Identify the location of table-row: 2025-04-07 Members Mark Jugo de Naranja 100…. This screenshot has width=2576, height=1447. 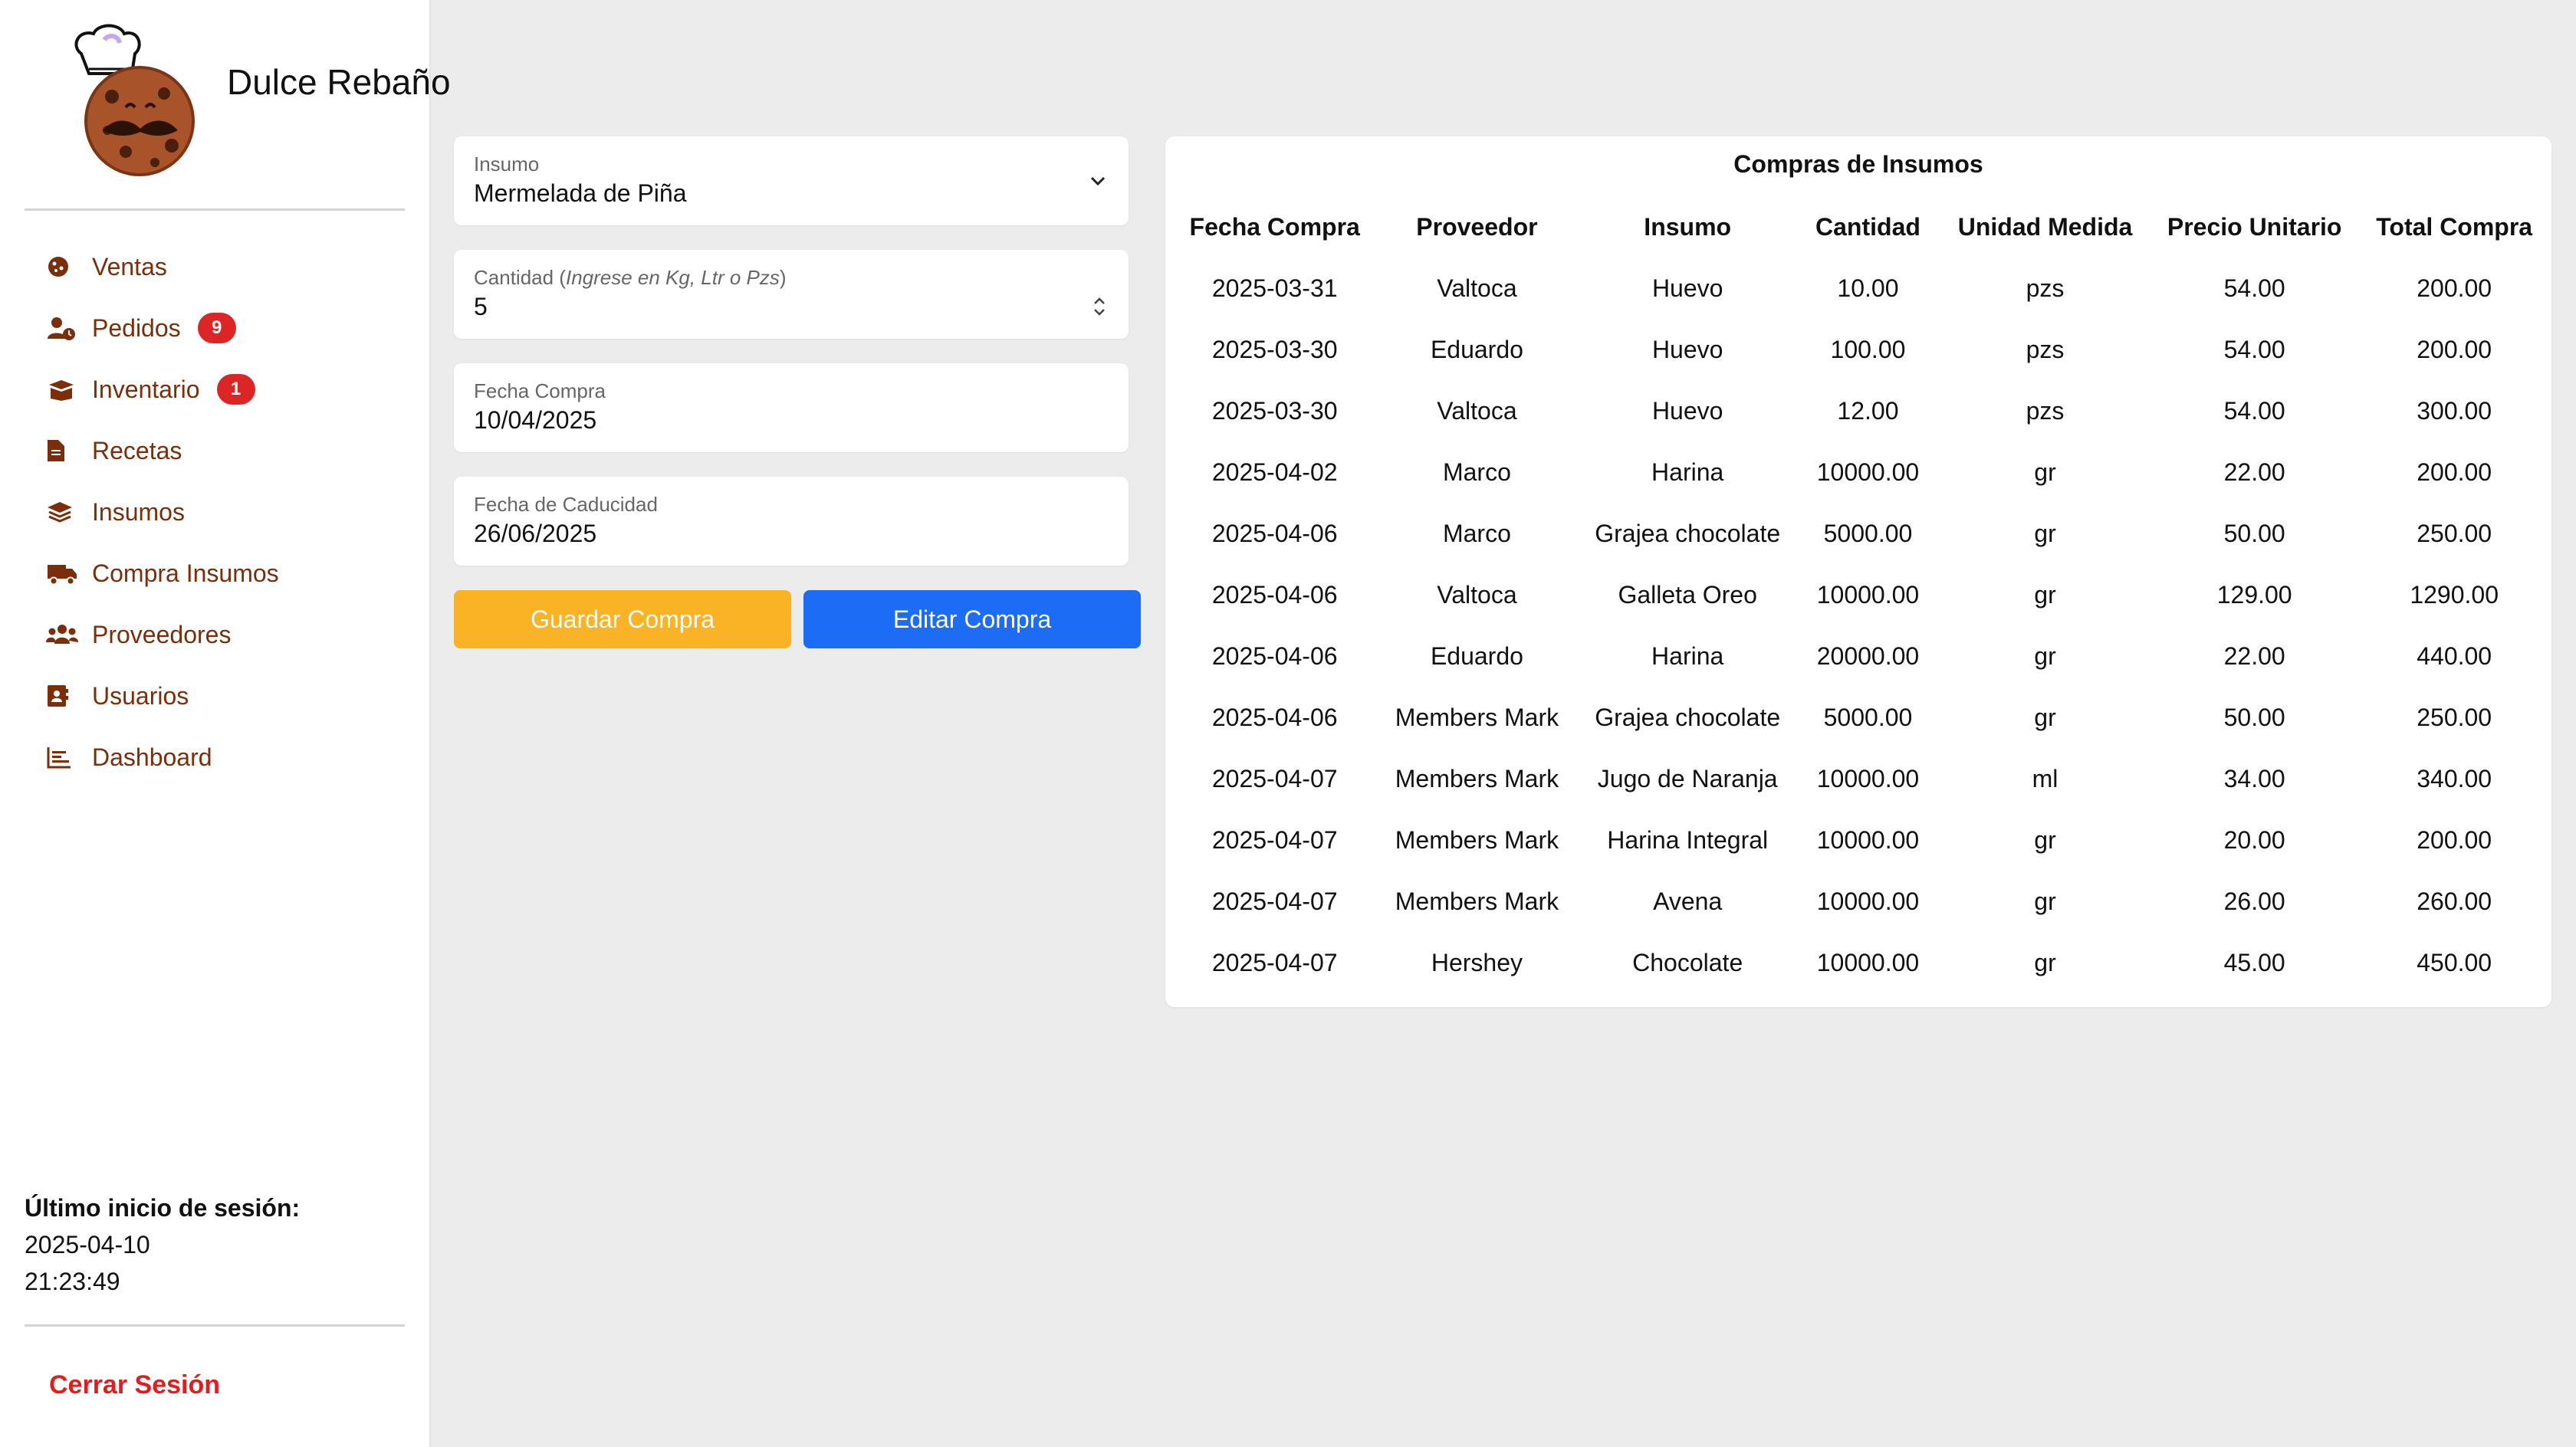
(1862, 779).